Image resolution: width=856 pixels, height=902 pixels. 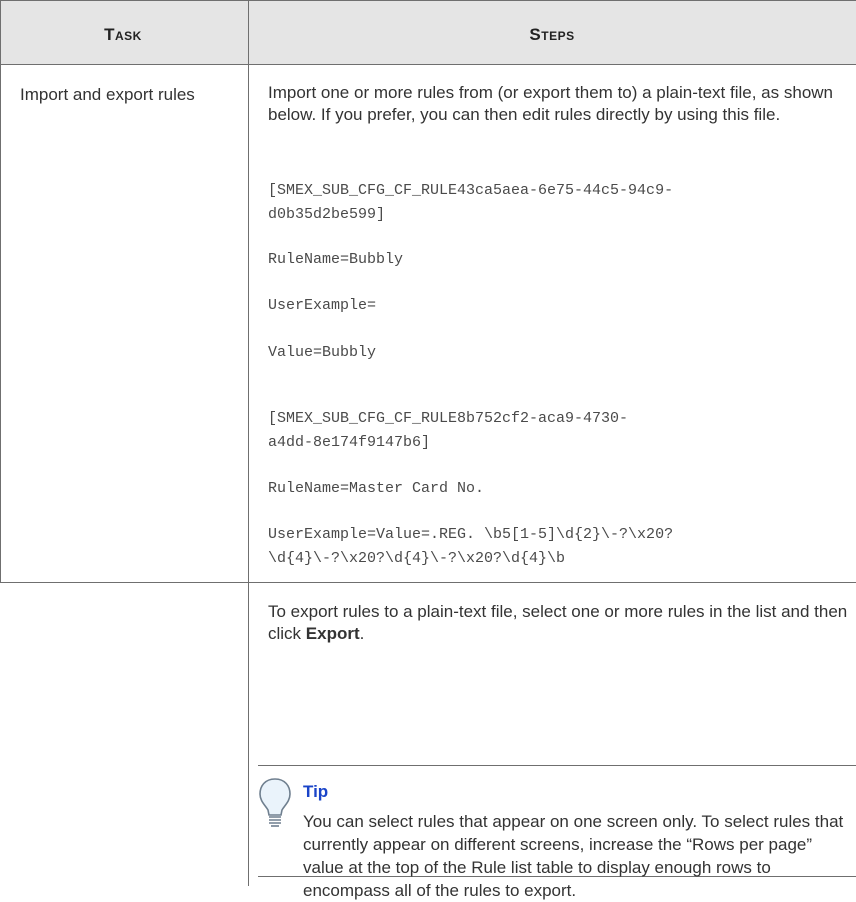 I want to click on header-task: Task, so click(x=123, y=34).